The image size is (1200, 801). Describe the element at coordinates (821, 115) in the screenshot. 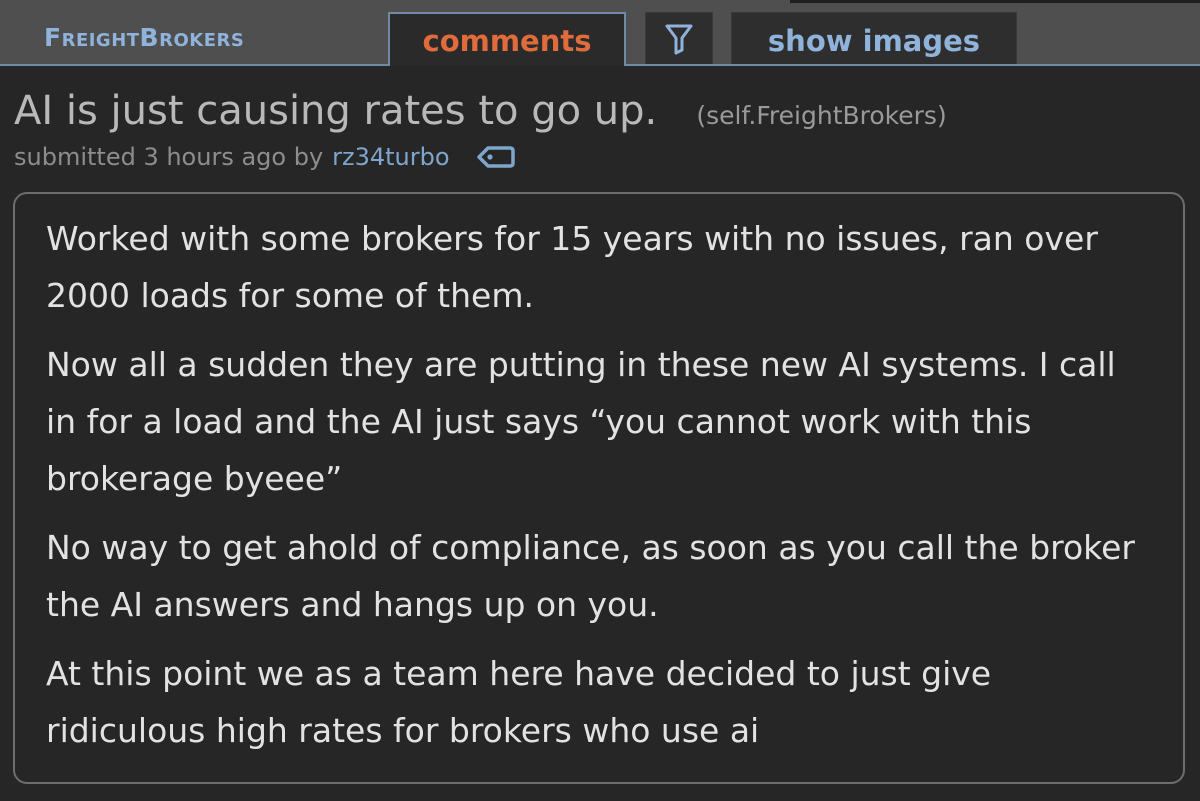

I see `post-domain: (self.FreightBrokers)` at that location.